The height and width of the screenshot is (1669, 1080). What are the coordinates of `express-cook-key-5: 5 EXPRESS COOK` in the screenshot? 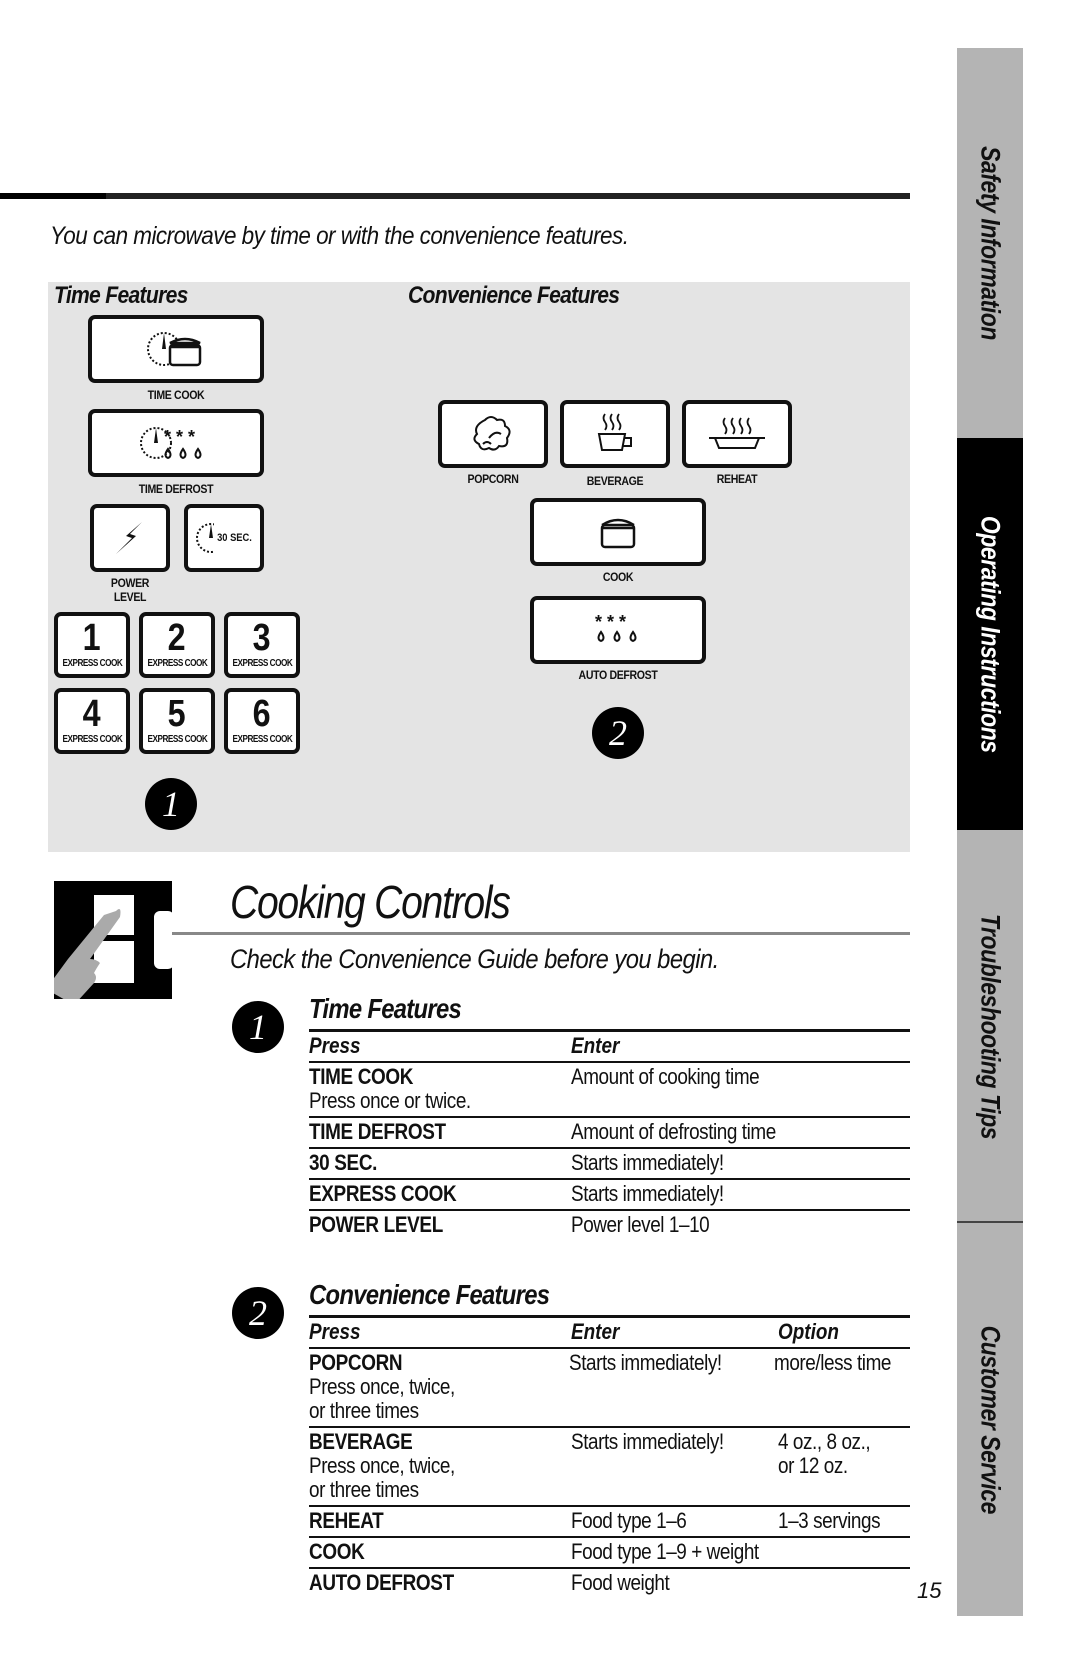 It's located at (177, 721).